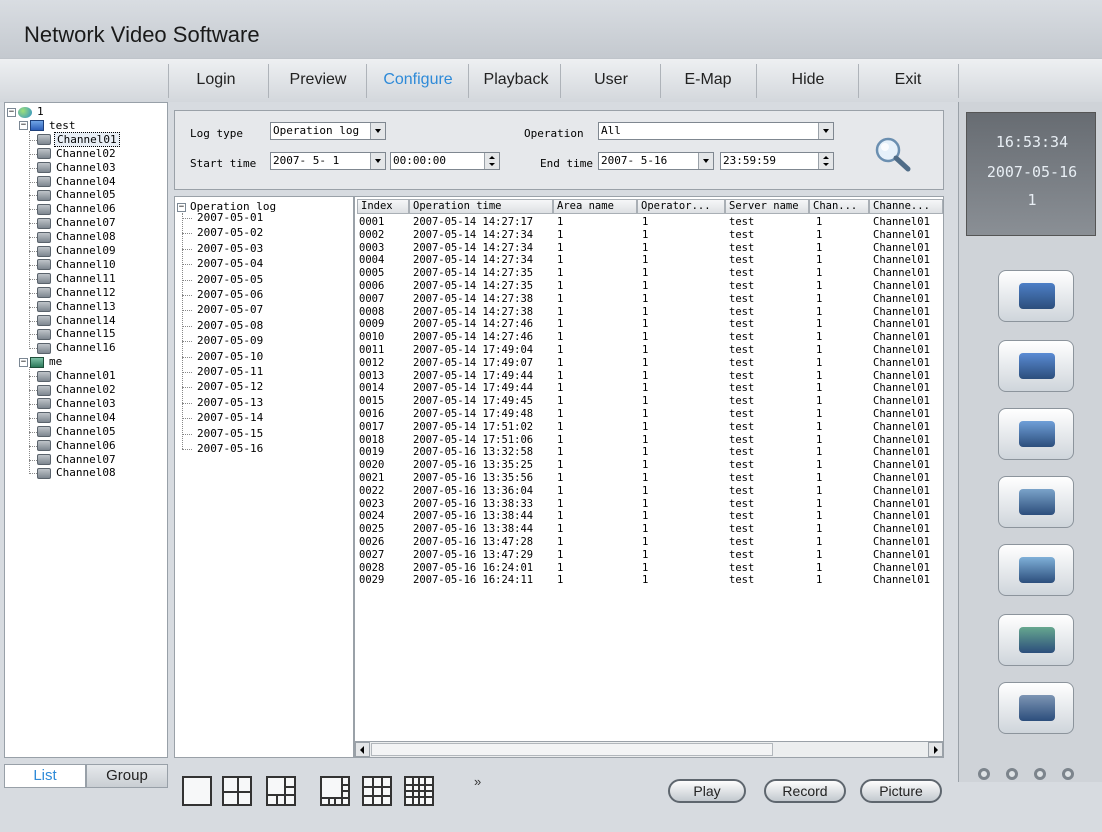  I want to click on tree-channel: Channel16, so click(77, 348).